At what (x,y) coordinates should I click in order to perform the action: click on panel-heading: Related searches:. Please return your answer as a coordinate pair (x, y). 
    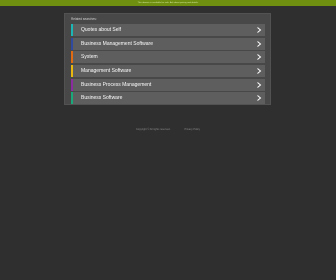
    Looking at the image, I should click on (84, 19).